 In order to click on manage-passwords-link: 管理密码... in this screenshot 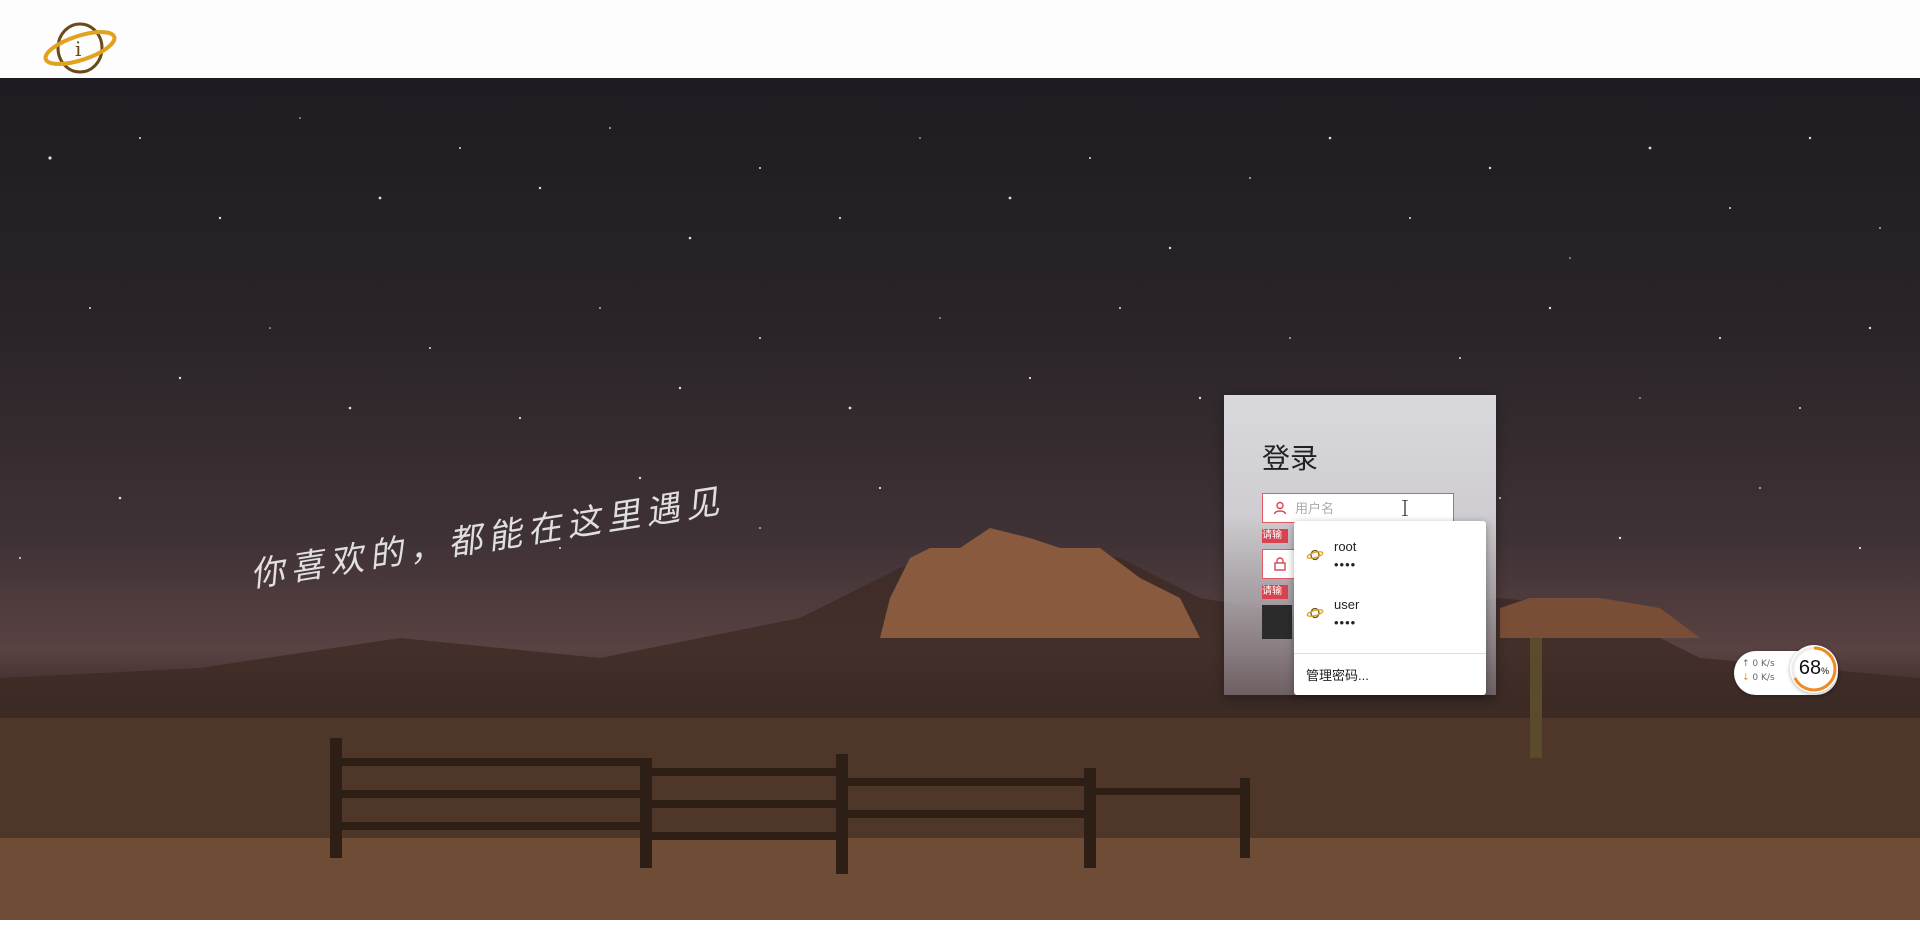, I will do `click(1337, 674)`.